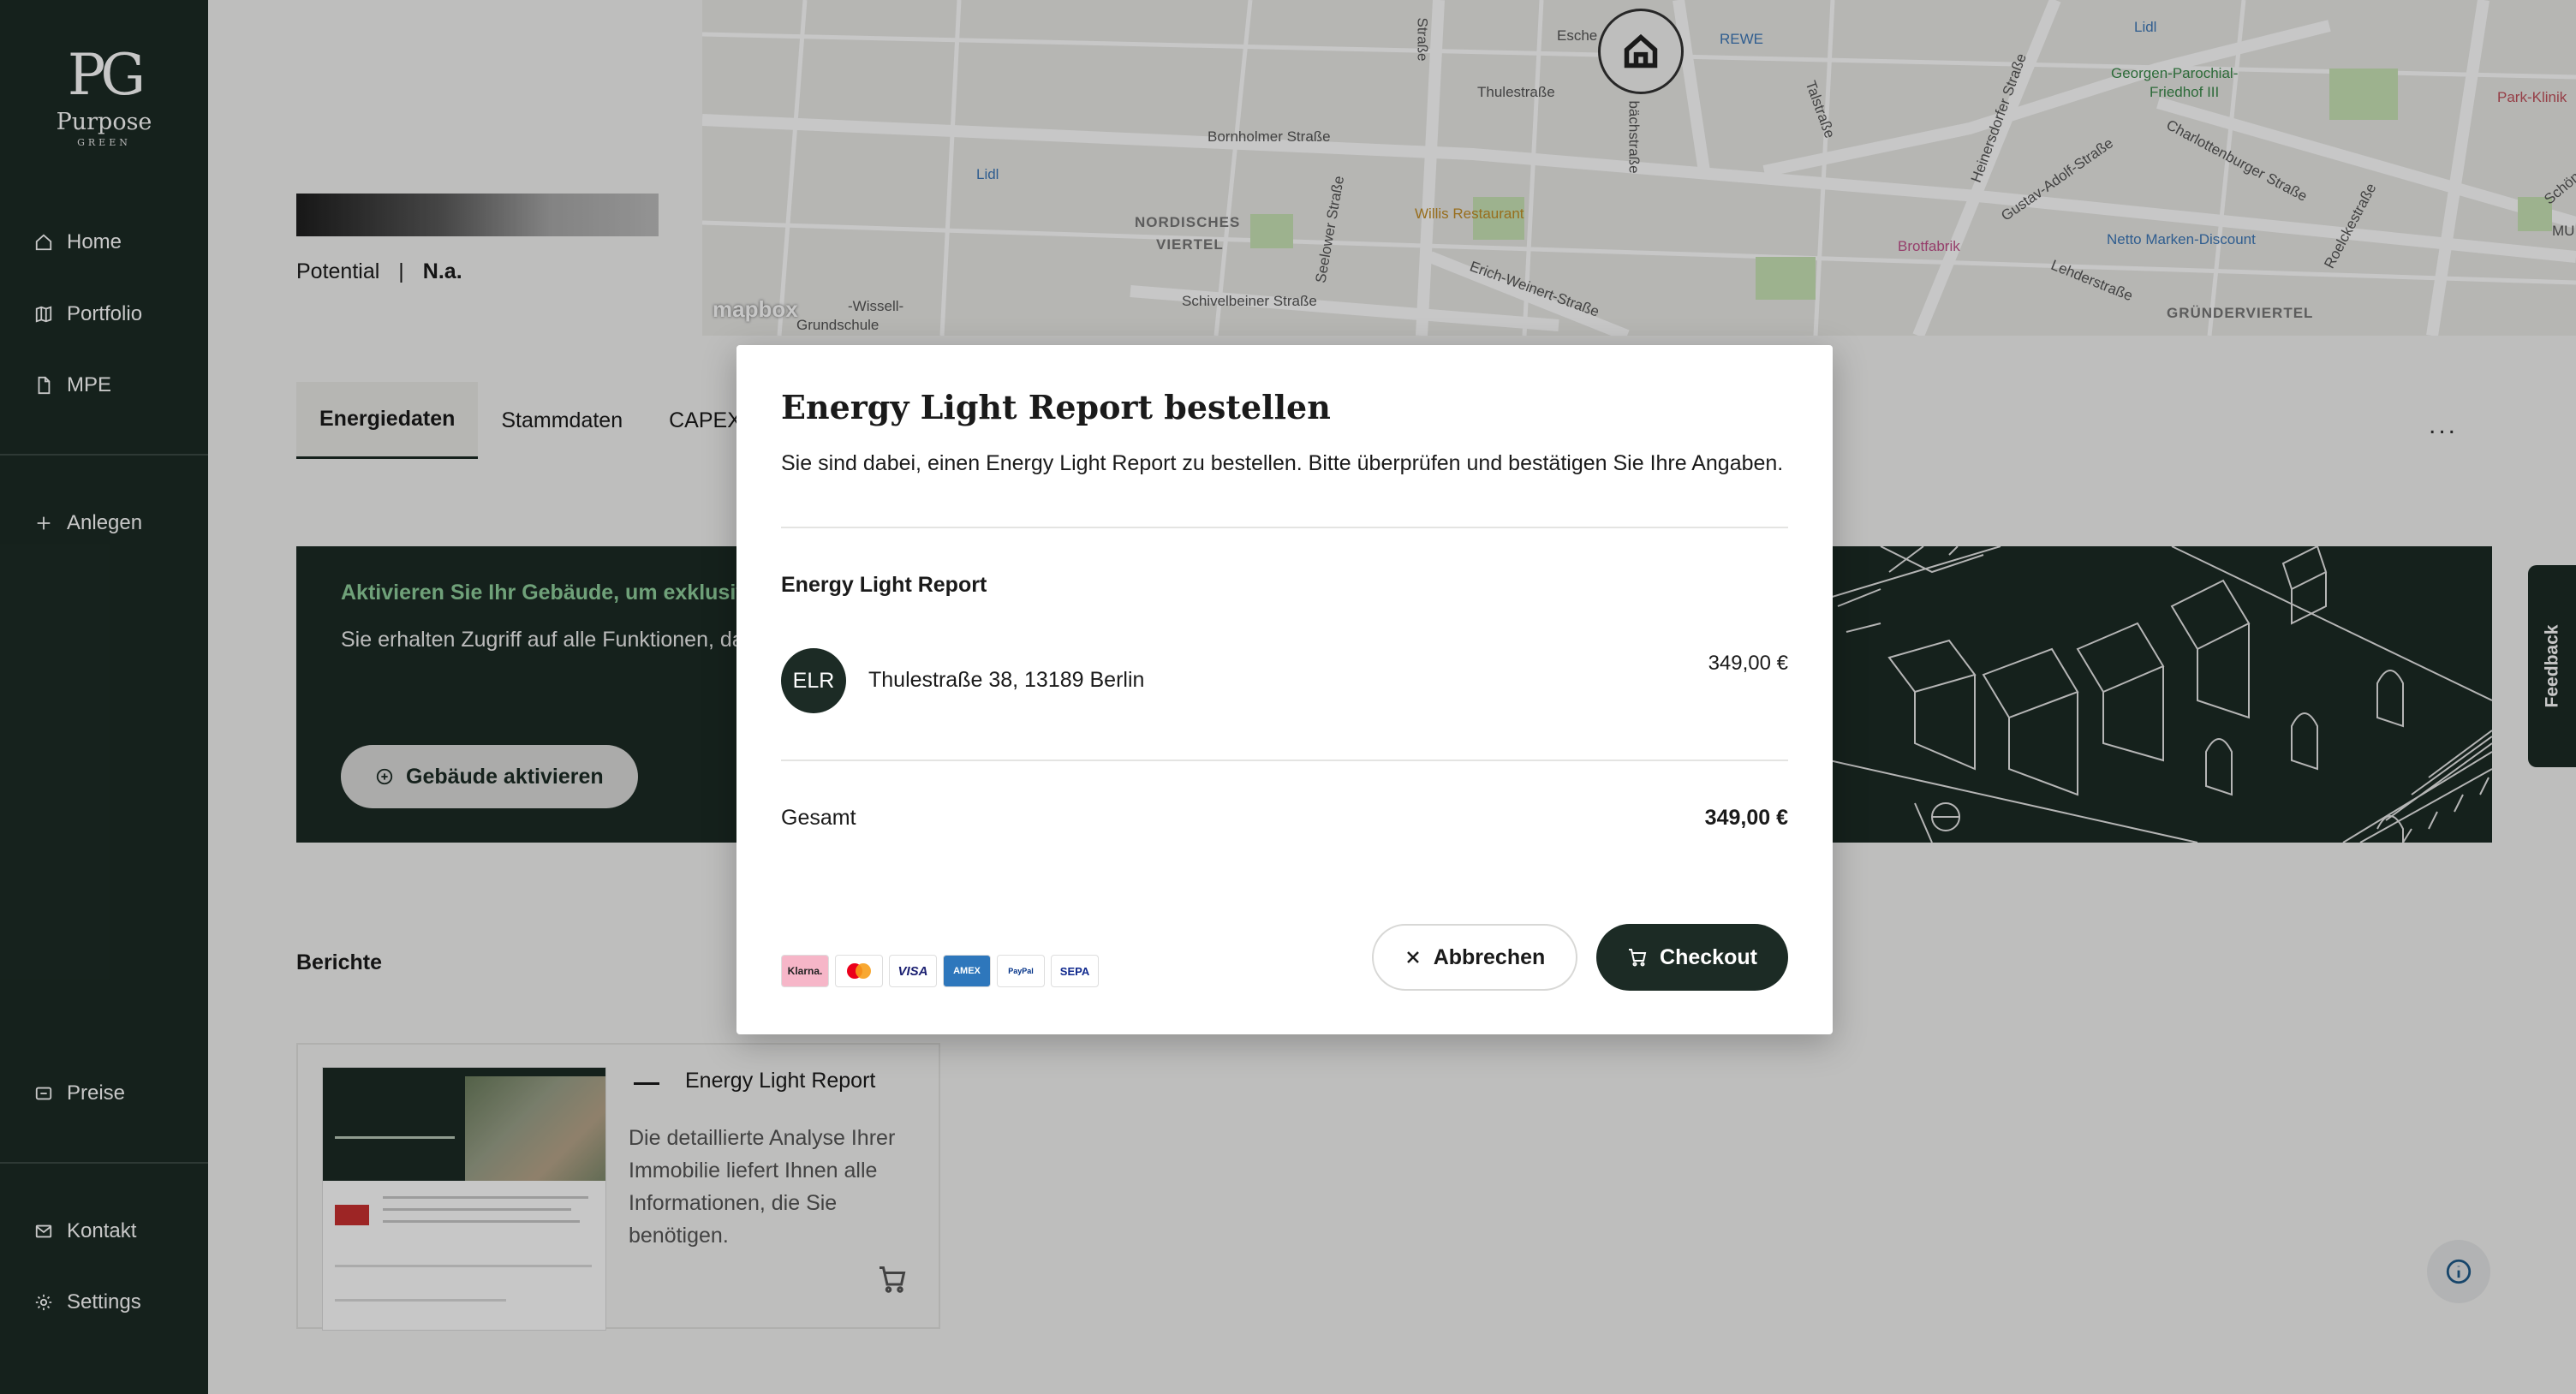 Image resolution: width=2576 pixels, height=1394 pixels. I want to click on sepa-icon: SEPA, so click(1075, 971).